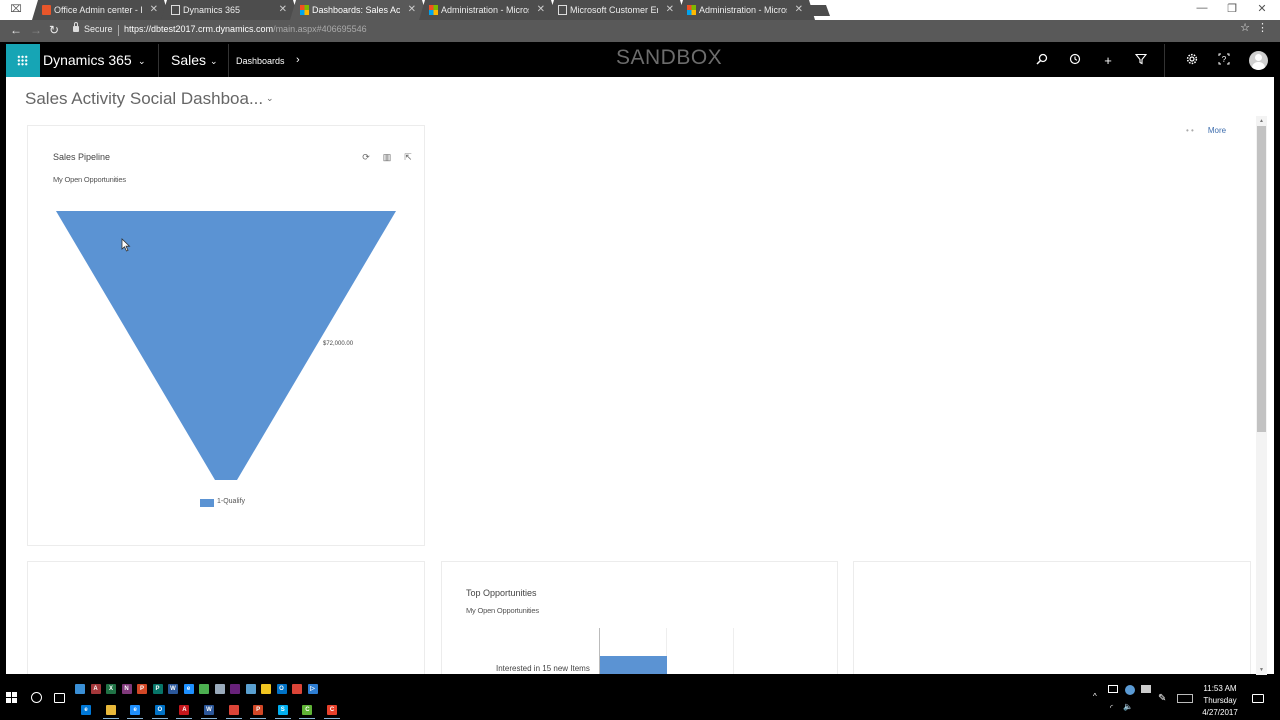 This screenshot has width=1280, height=720. I want to click on internet-explorer-icon: e, so click(188, 689).